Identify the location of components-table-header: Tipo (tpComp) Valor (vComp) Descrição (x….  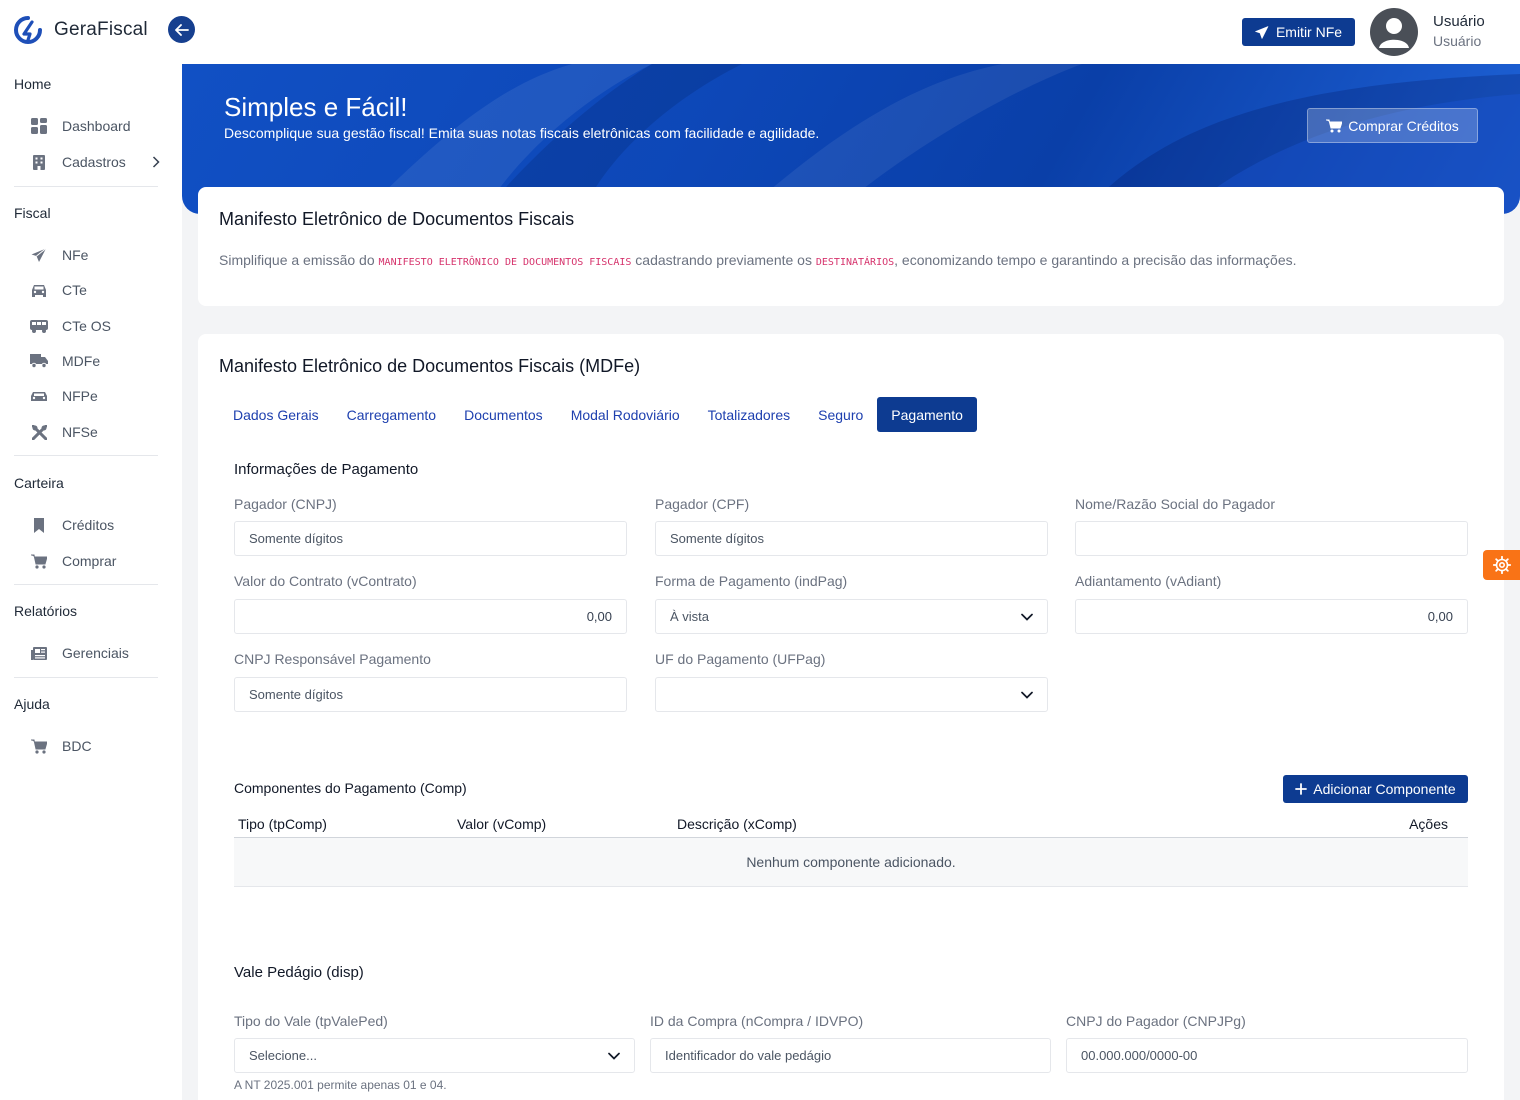
(851, 824).